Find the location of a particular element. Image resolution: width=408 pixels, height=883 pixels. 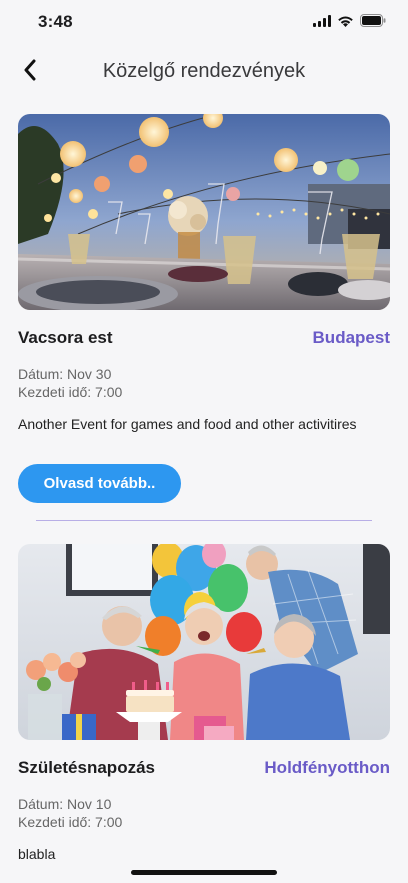

navigation-bar: Közelgő rendezvények is located at coordinates (204, 72).